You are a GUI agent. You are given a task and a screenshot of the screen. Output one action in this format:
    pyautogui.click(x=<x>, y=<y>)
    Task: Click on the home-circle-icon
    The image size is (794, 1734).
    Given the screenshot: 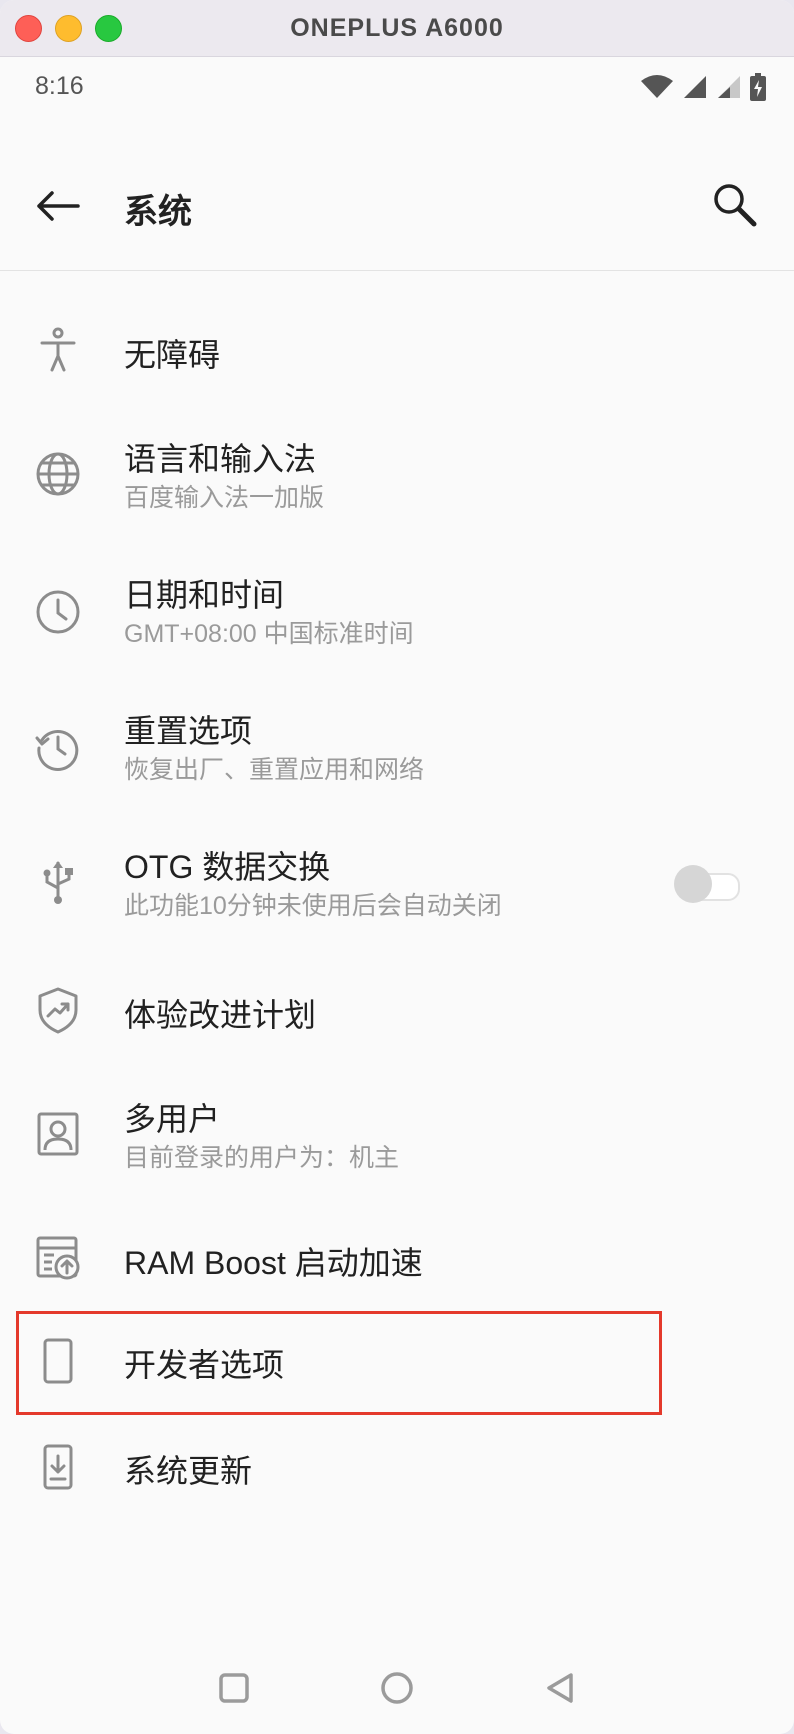 What is the action you would take?
    pyautogui.click(x=397, y=1688)
    